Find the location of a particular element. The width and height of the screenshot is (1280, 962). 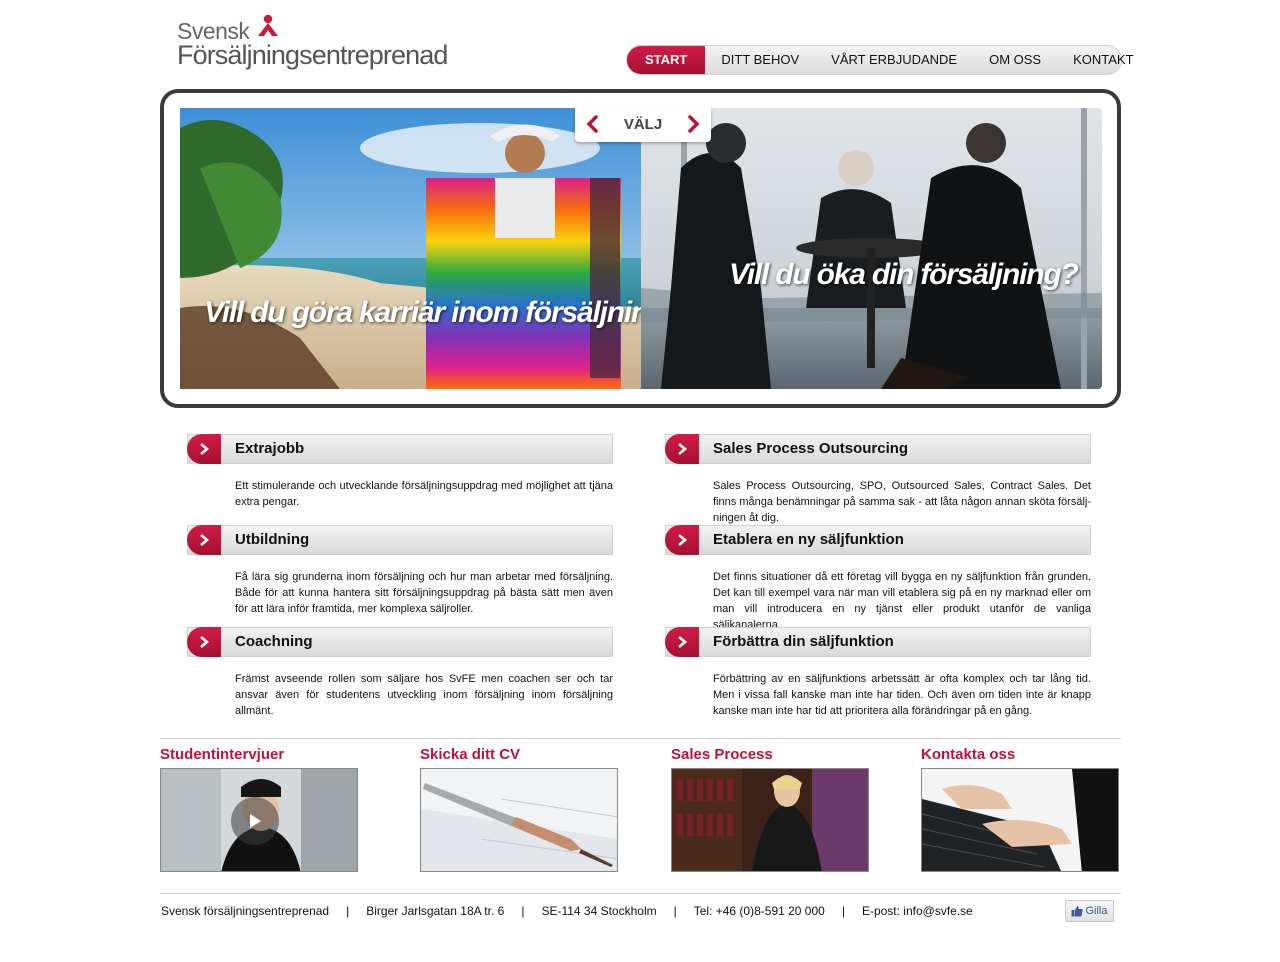

box-title: Sales Process is located at coordinates (722, 754).